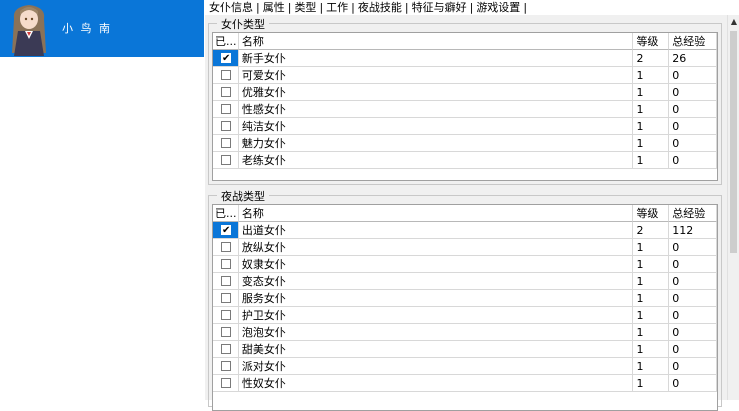  I want to click on table-row: 纯洁女仆 1 0, so click(465, 126).